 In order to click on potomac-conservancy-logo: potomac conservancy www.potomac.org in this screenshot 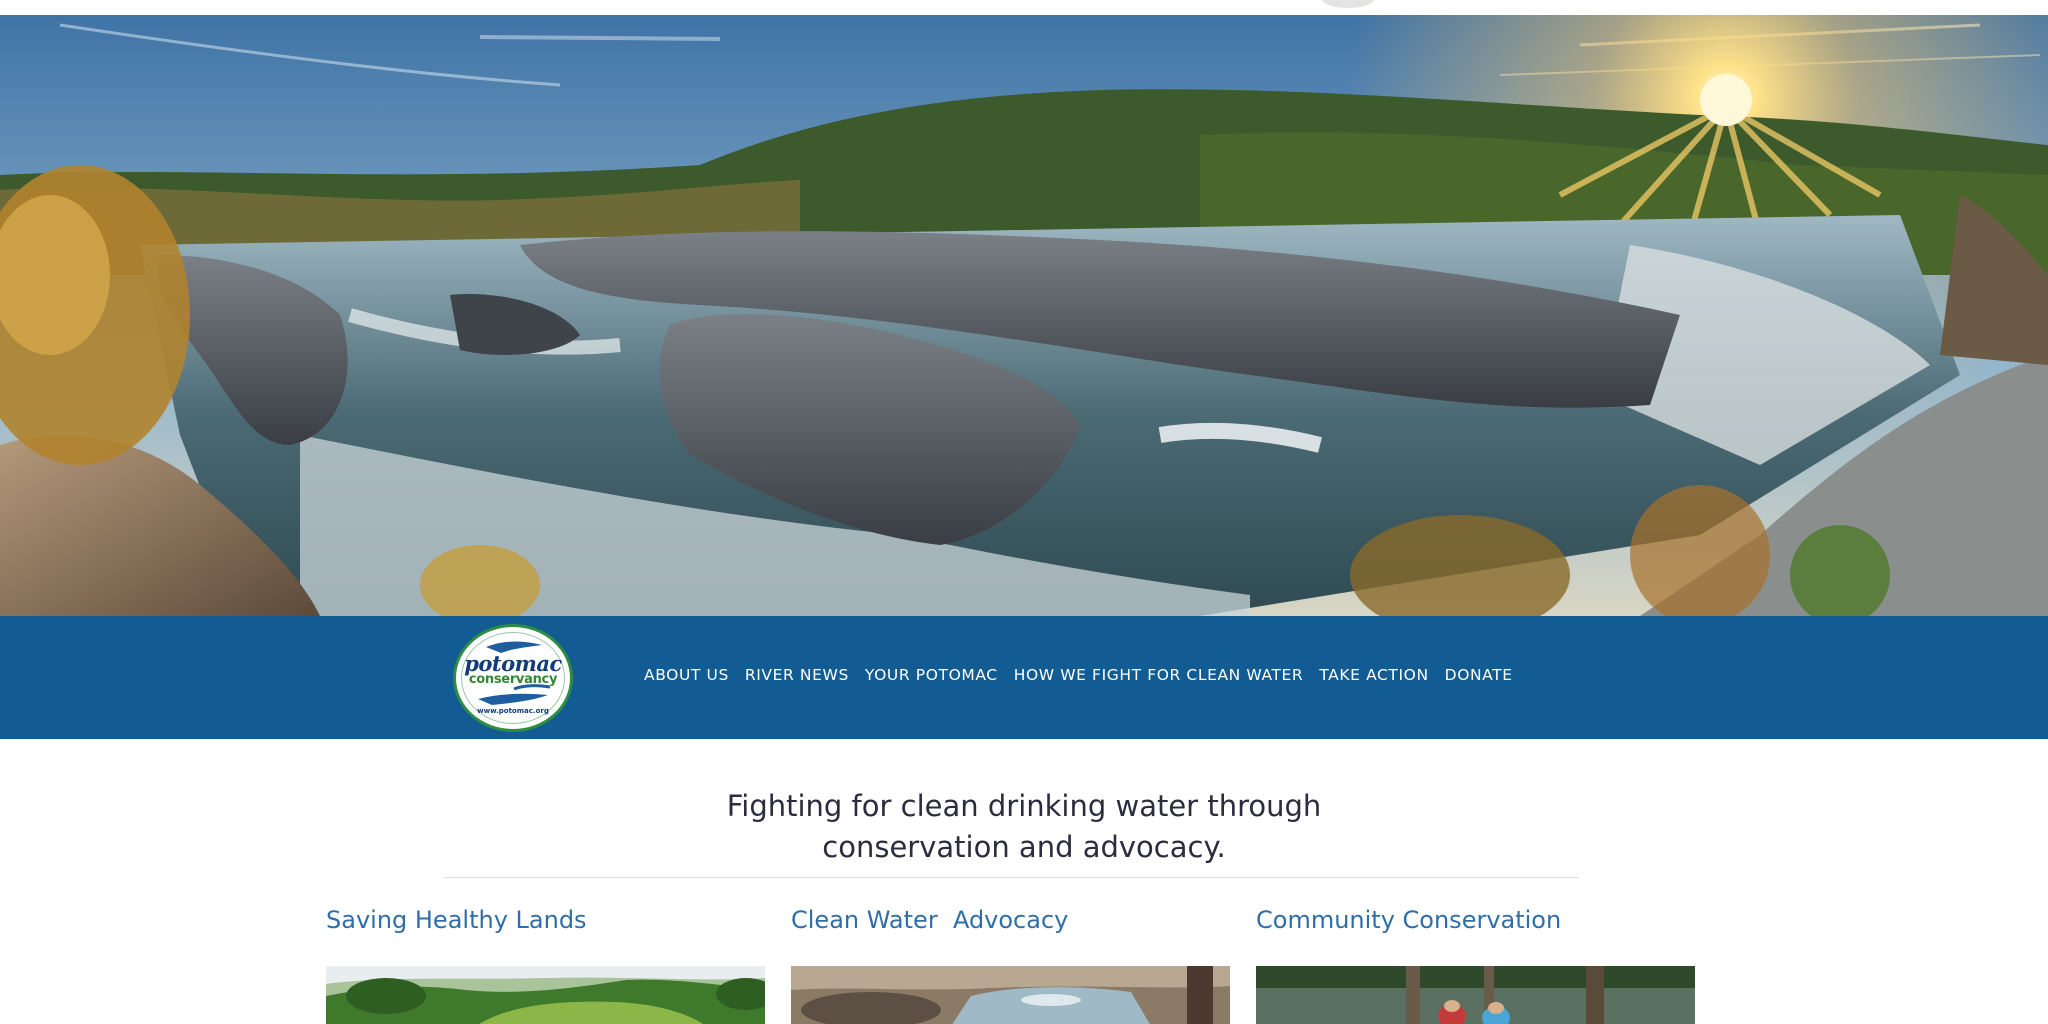, I will do `click(513, 678)`.